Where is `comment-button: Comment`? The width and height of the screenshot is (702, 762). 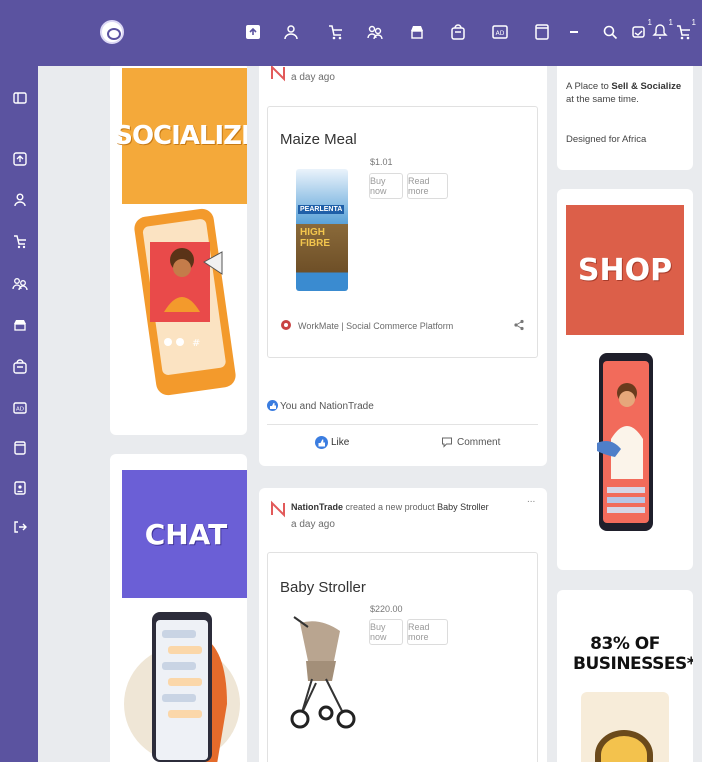 comment-button: Comment is located at coordinates (470, 442).